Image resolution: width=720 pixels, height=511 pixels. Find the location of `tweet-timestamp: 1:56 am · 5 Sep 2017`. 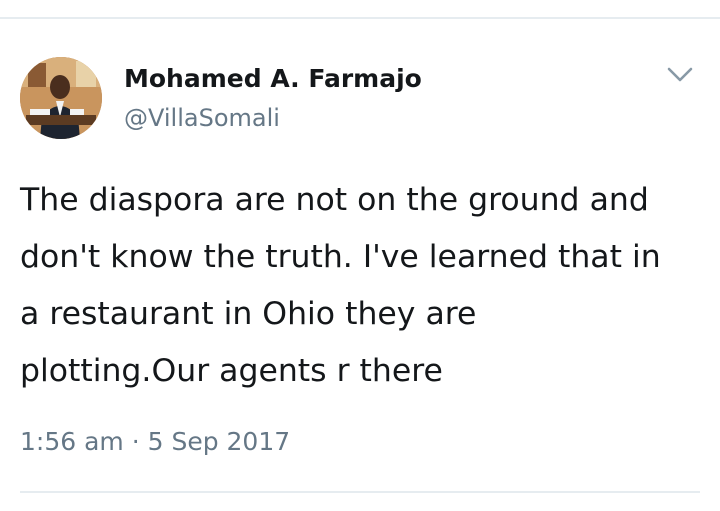

tweet-timestamp: 1:56 am · 5 Sep 2017 is located at coordinates (155, 442).